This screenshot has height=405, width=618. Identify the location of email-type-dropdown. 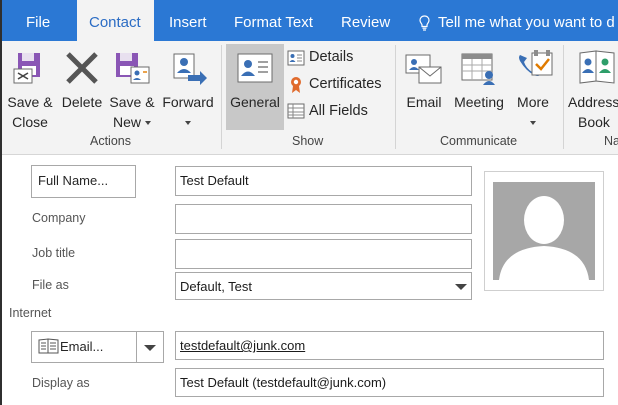
(150, 347).